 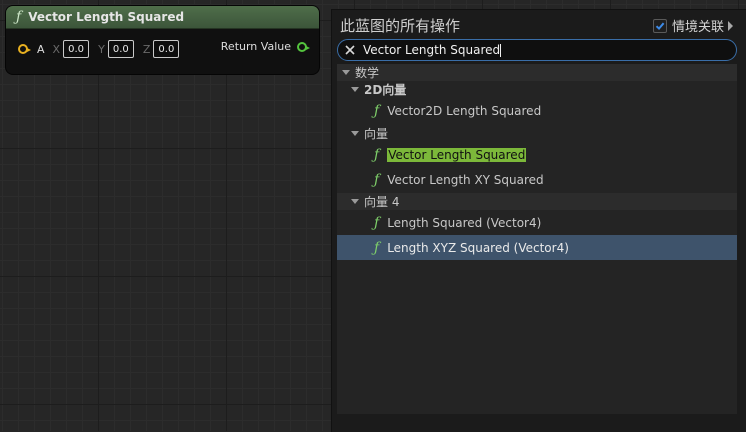 What do you see at coordinates (106, 17) in the screenshot?
I see `node-title: Vector Length Squared` at bounding box center [106, 17].